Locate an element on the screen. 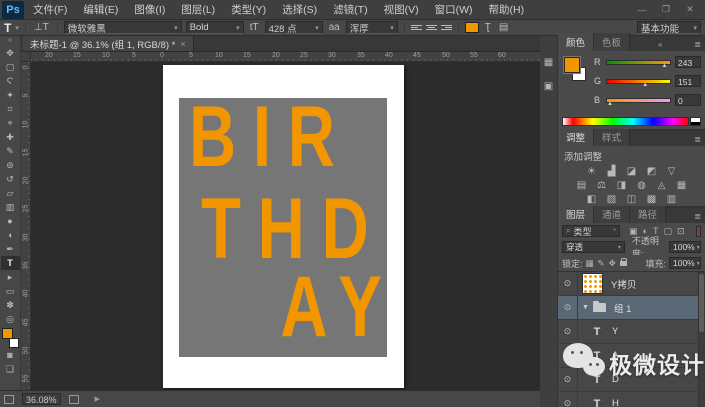 This screenshot has height=407, width=705. menu-select: 选择(S) is located at coordinates (299, 9).